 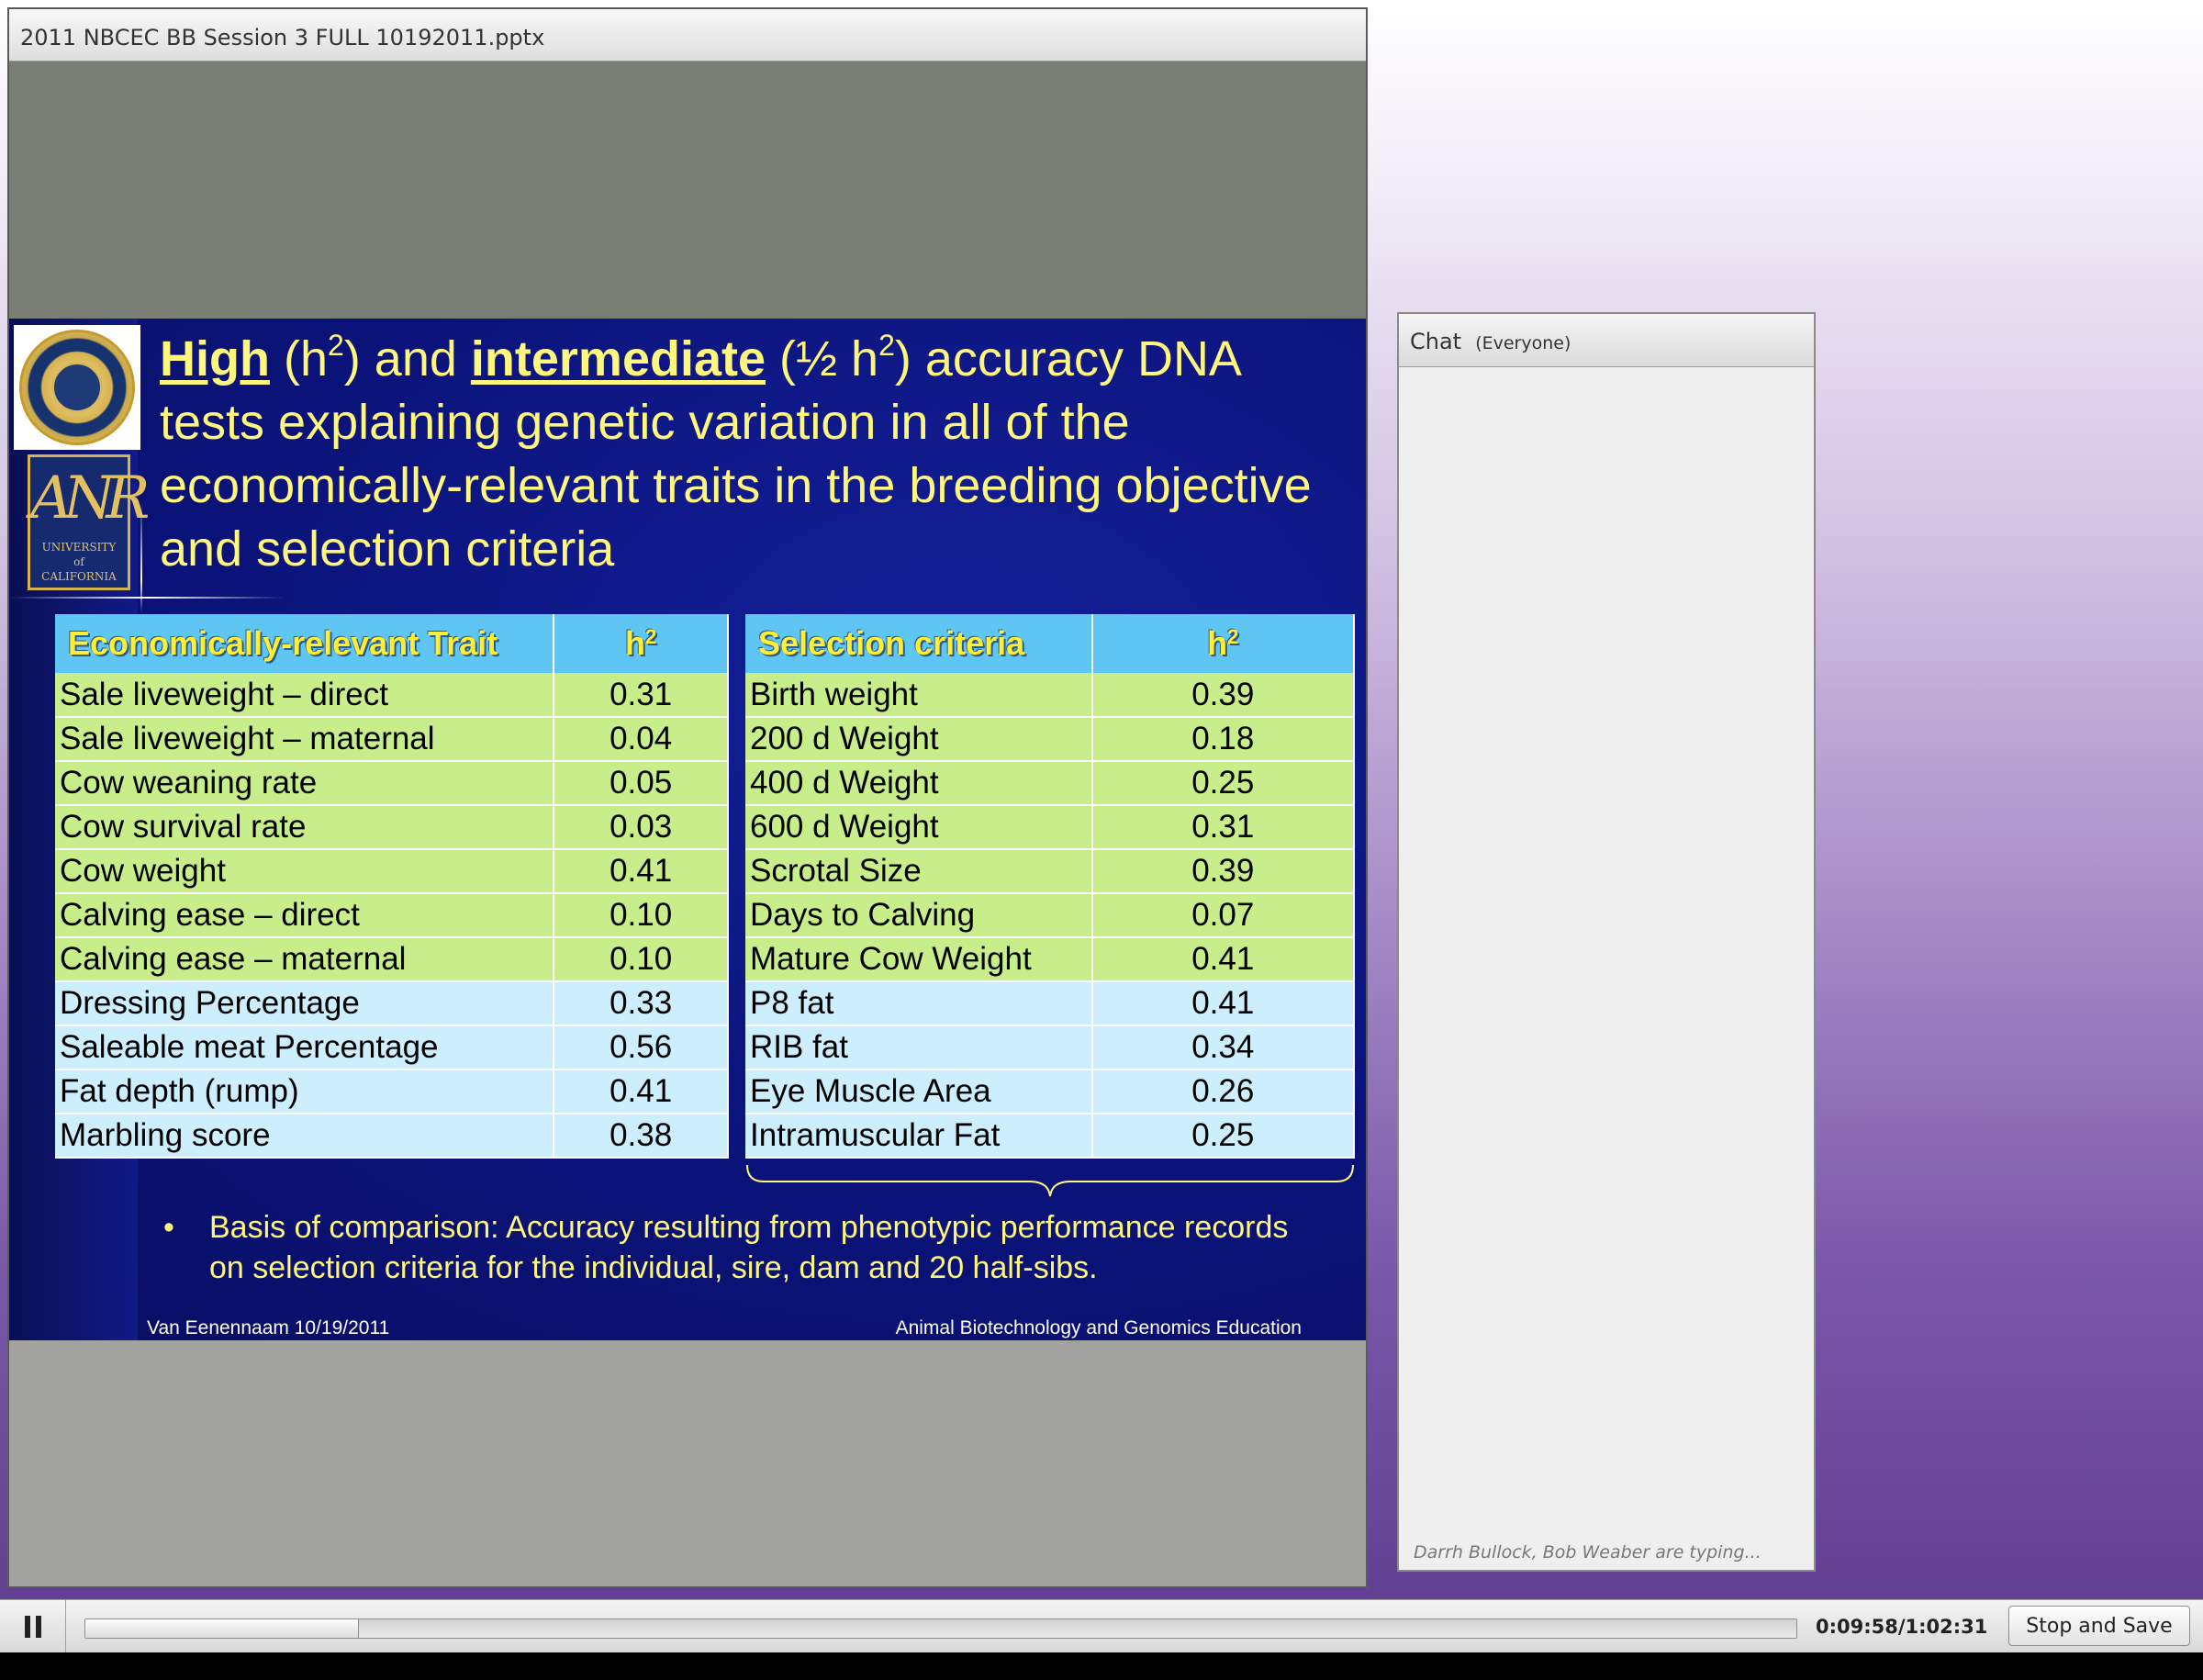 I want to click on selection-criteria-row: Intramuscular Fat 0.25, so click(x=1051, y=1136).